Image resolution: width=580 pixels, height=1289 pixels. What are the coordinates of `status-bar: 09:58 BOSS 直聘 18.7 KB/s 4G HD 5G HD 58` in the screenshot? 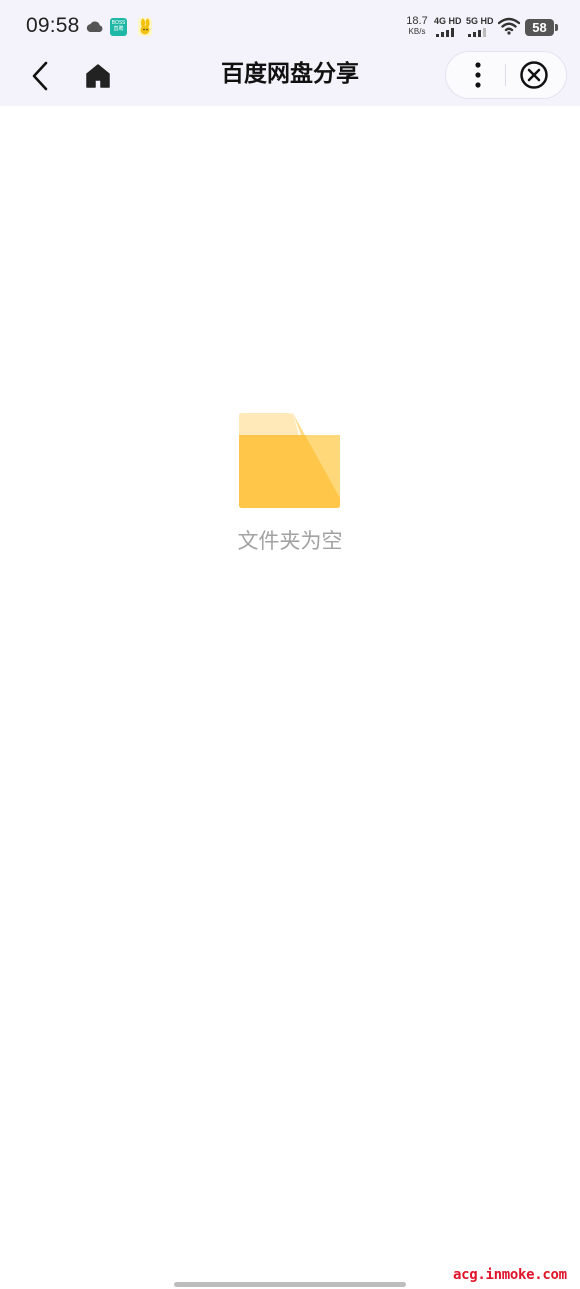 It's located at (290, 26).